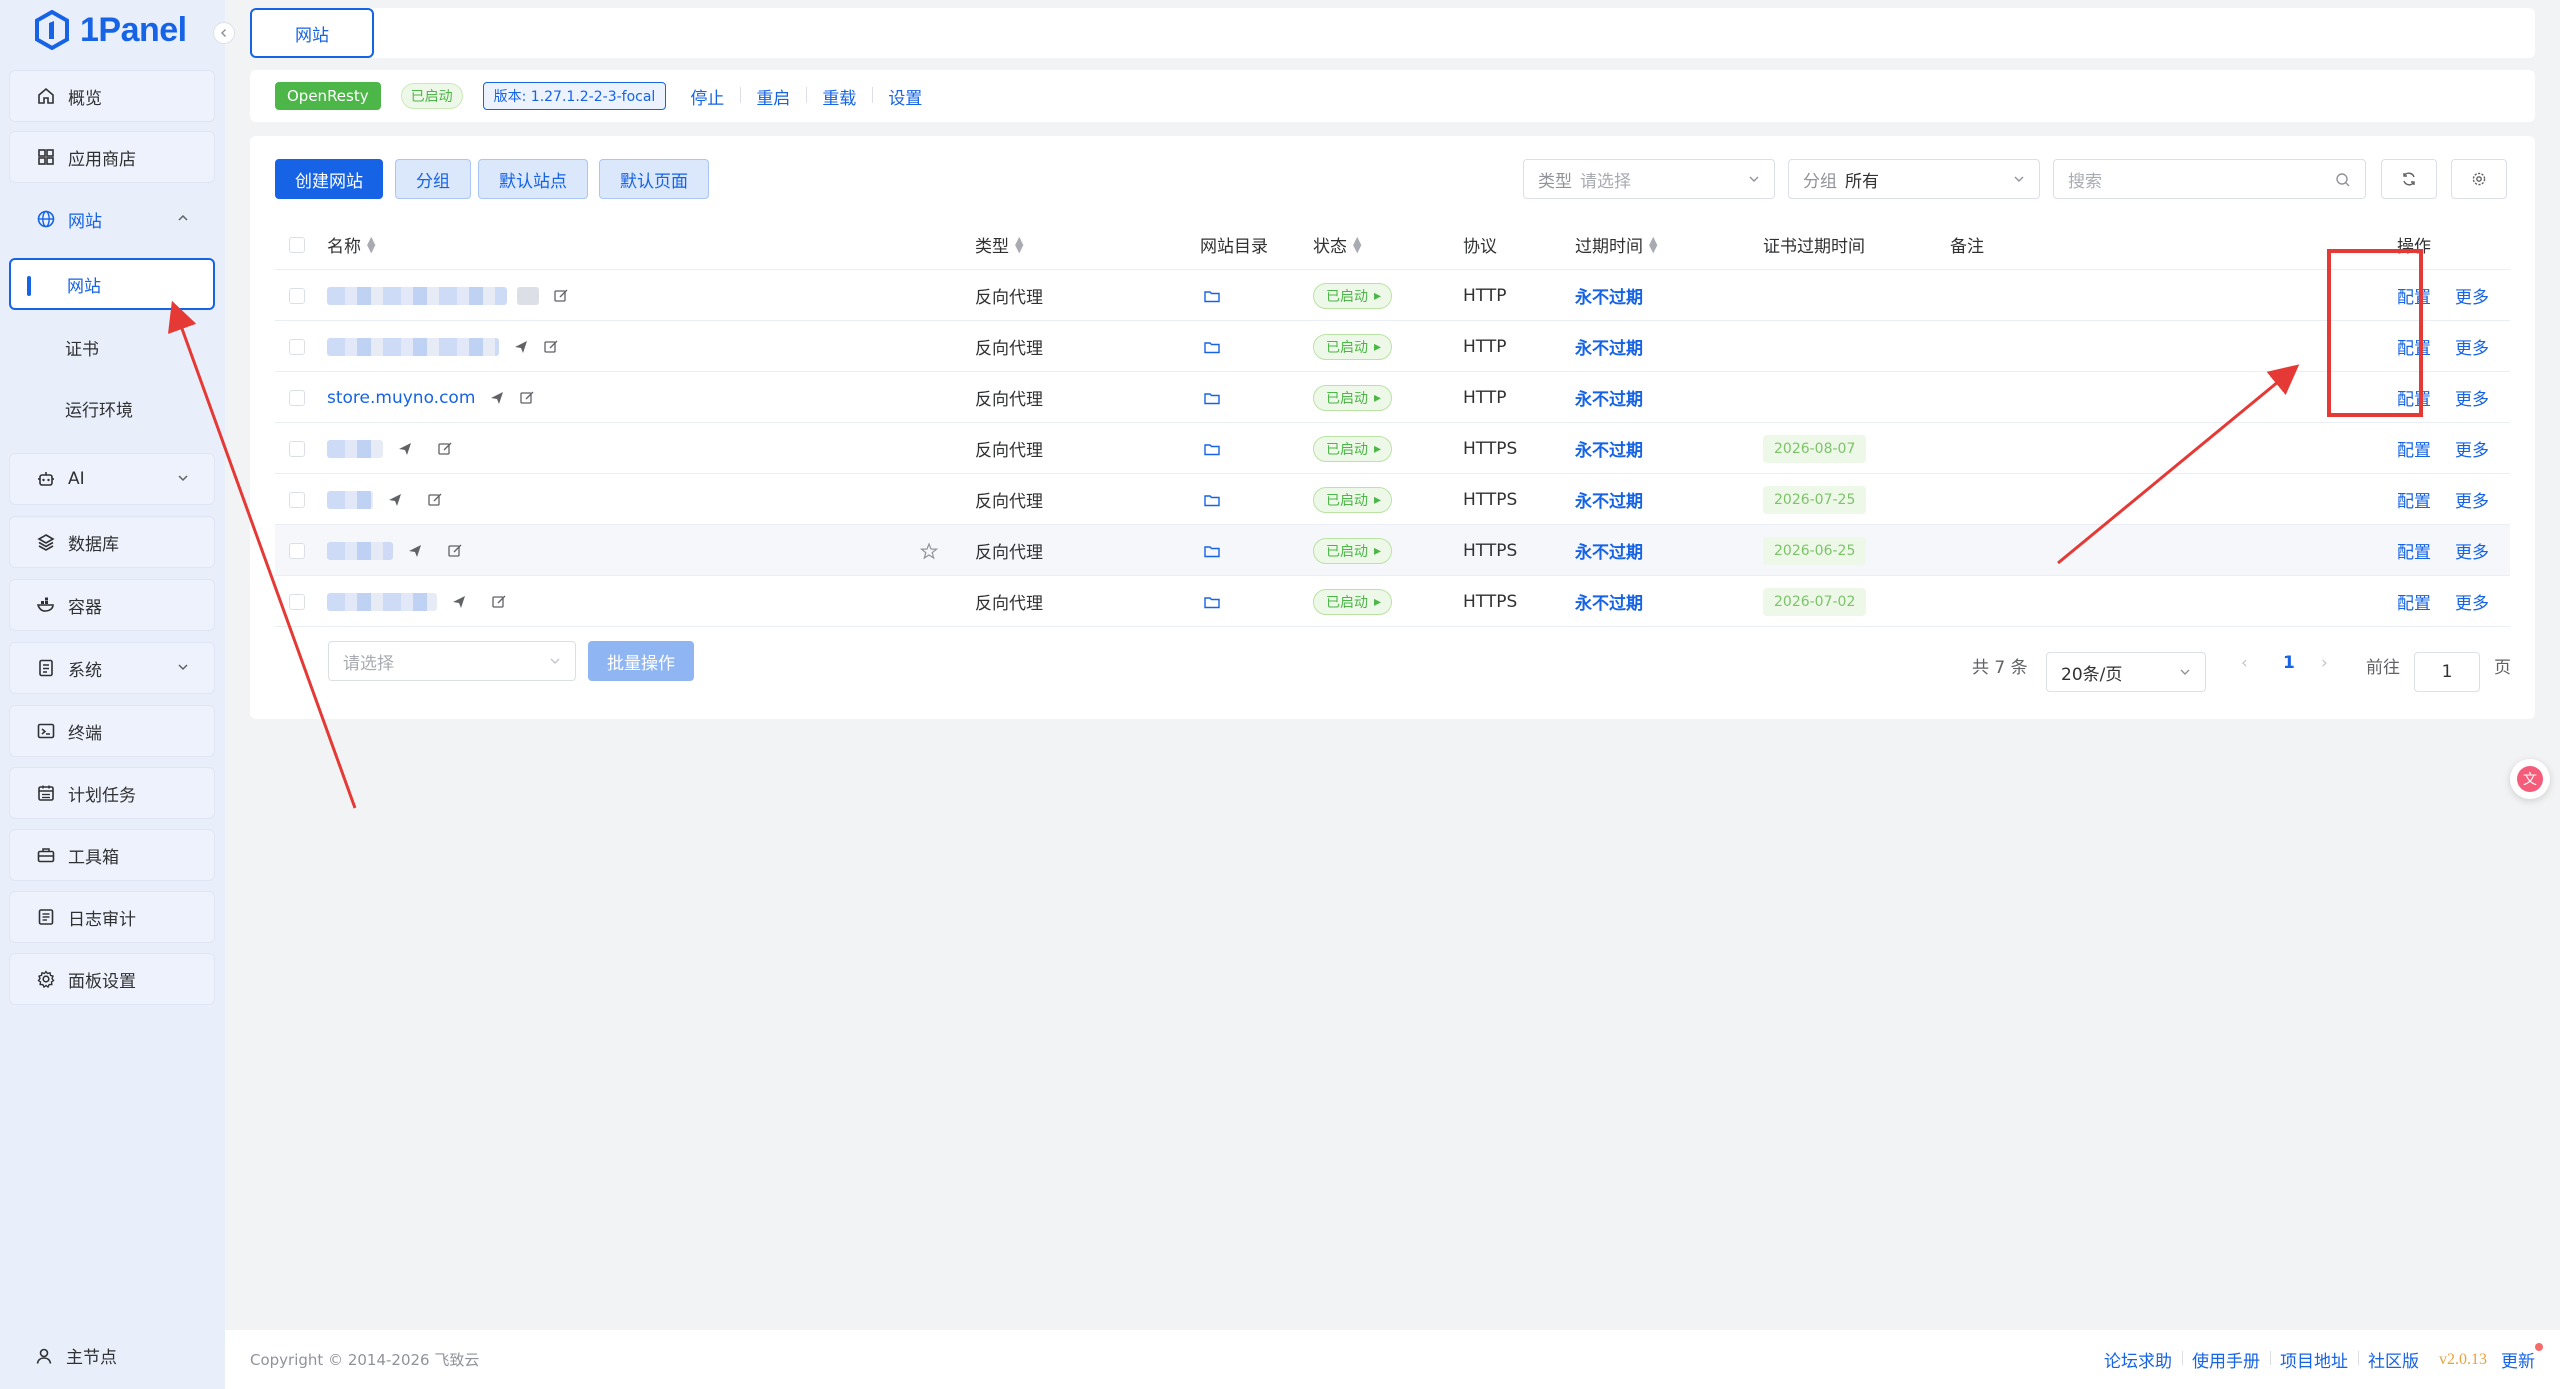 The image size is (2560, 1389). What do you see at coordinates (2520, 1357) in the screenshot?
I see `update-link: 更新` at bounding box center [2520, 1357].